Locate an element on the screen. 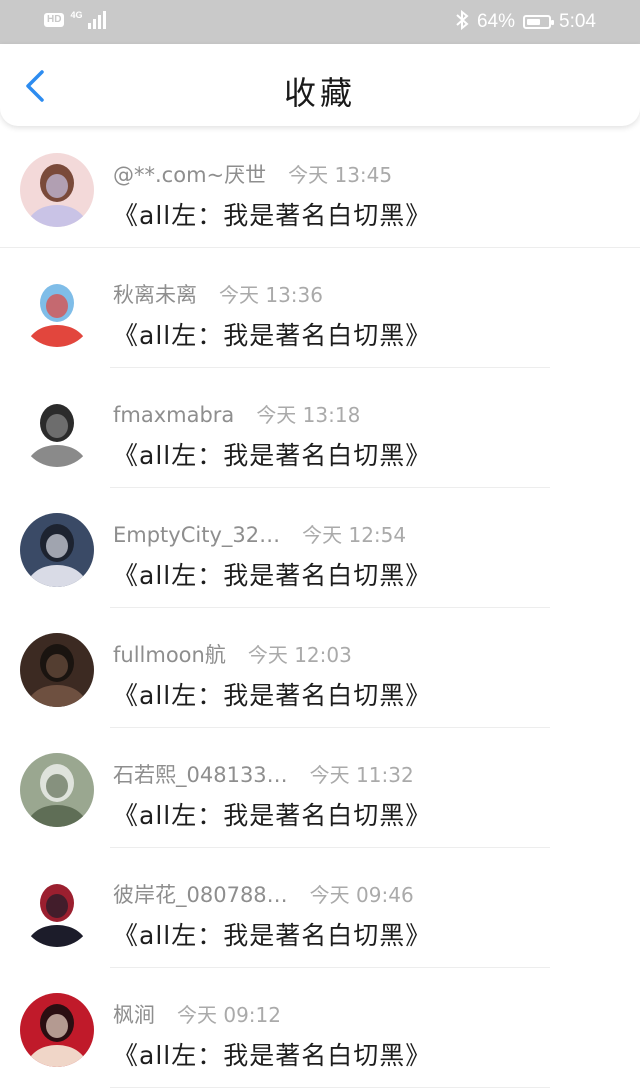 The width and height of the screenshot is (640, 1090). hd-badge: HD is located at coordinates (54, 20).